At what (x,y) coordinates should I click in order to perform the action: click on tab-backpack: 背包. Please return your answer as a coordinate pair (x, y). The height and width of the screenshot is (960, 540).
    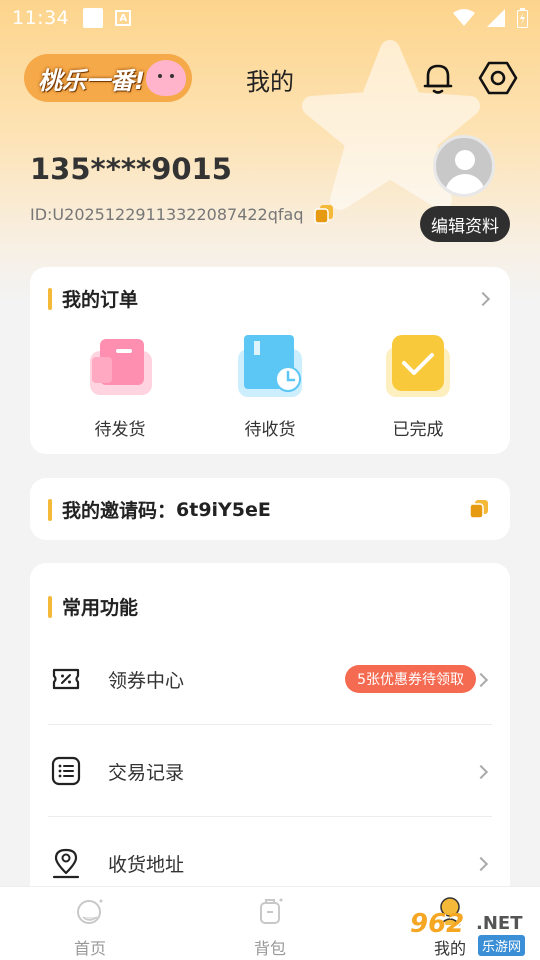
    Looking at the image, I should click on (270, 927).